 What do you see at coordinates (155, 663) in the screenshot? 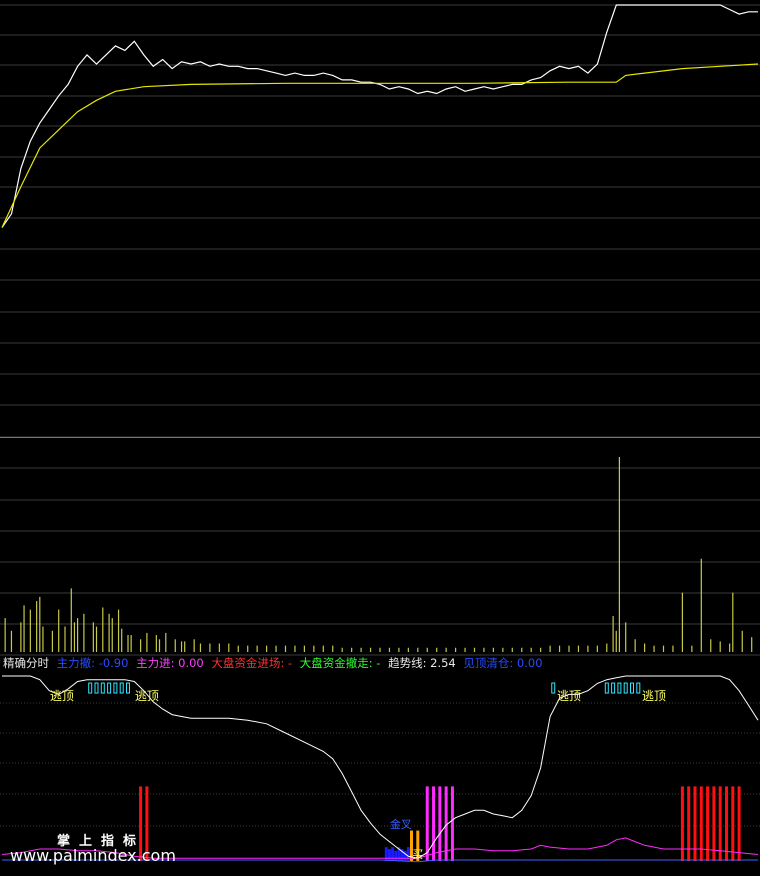
I see `legend-label: 主力进:` at bounding box center [155, 663].